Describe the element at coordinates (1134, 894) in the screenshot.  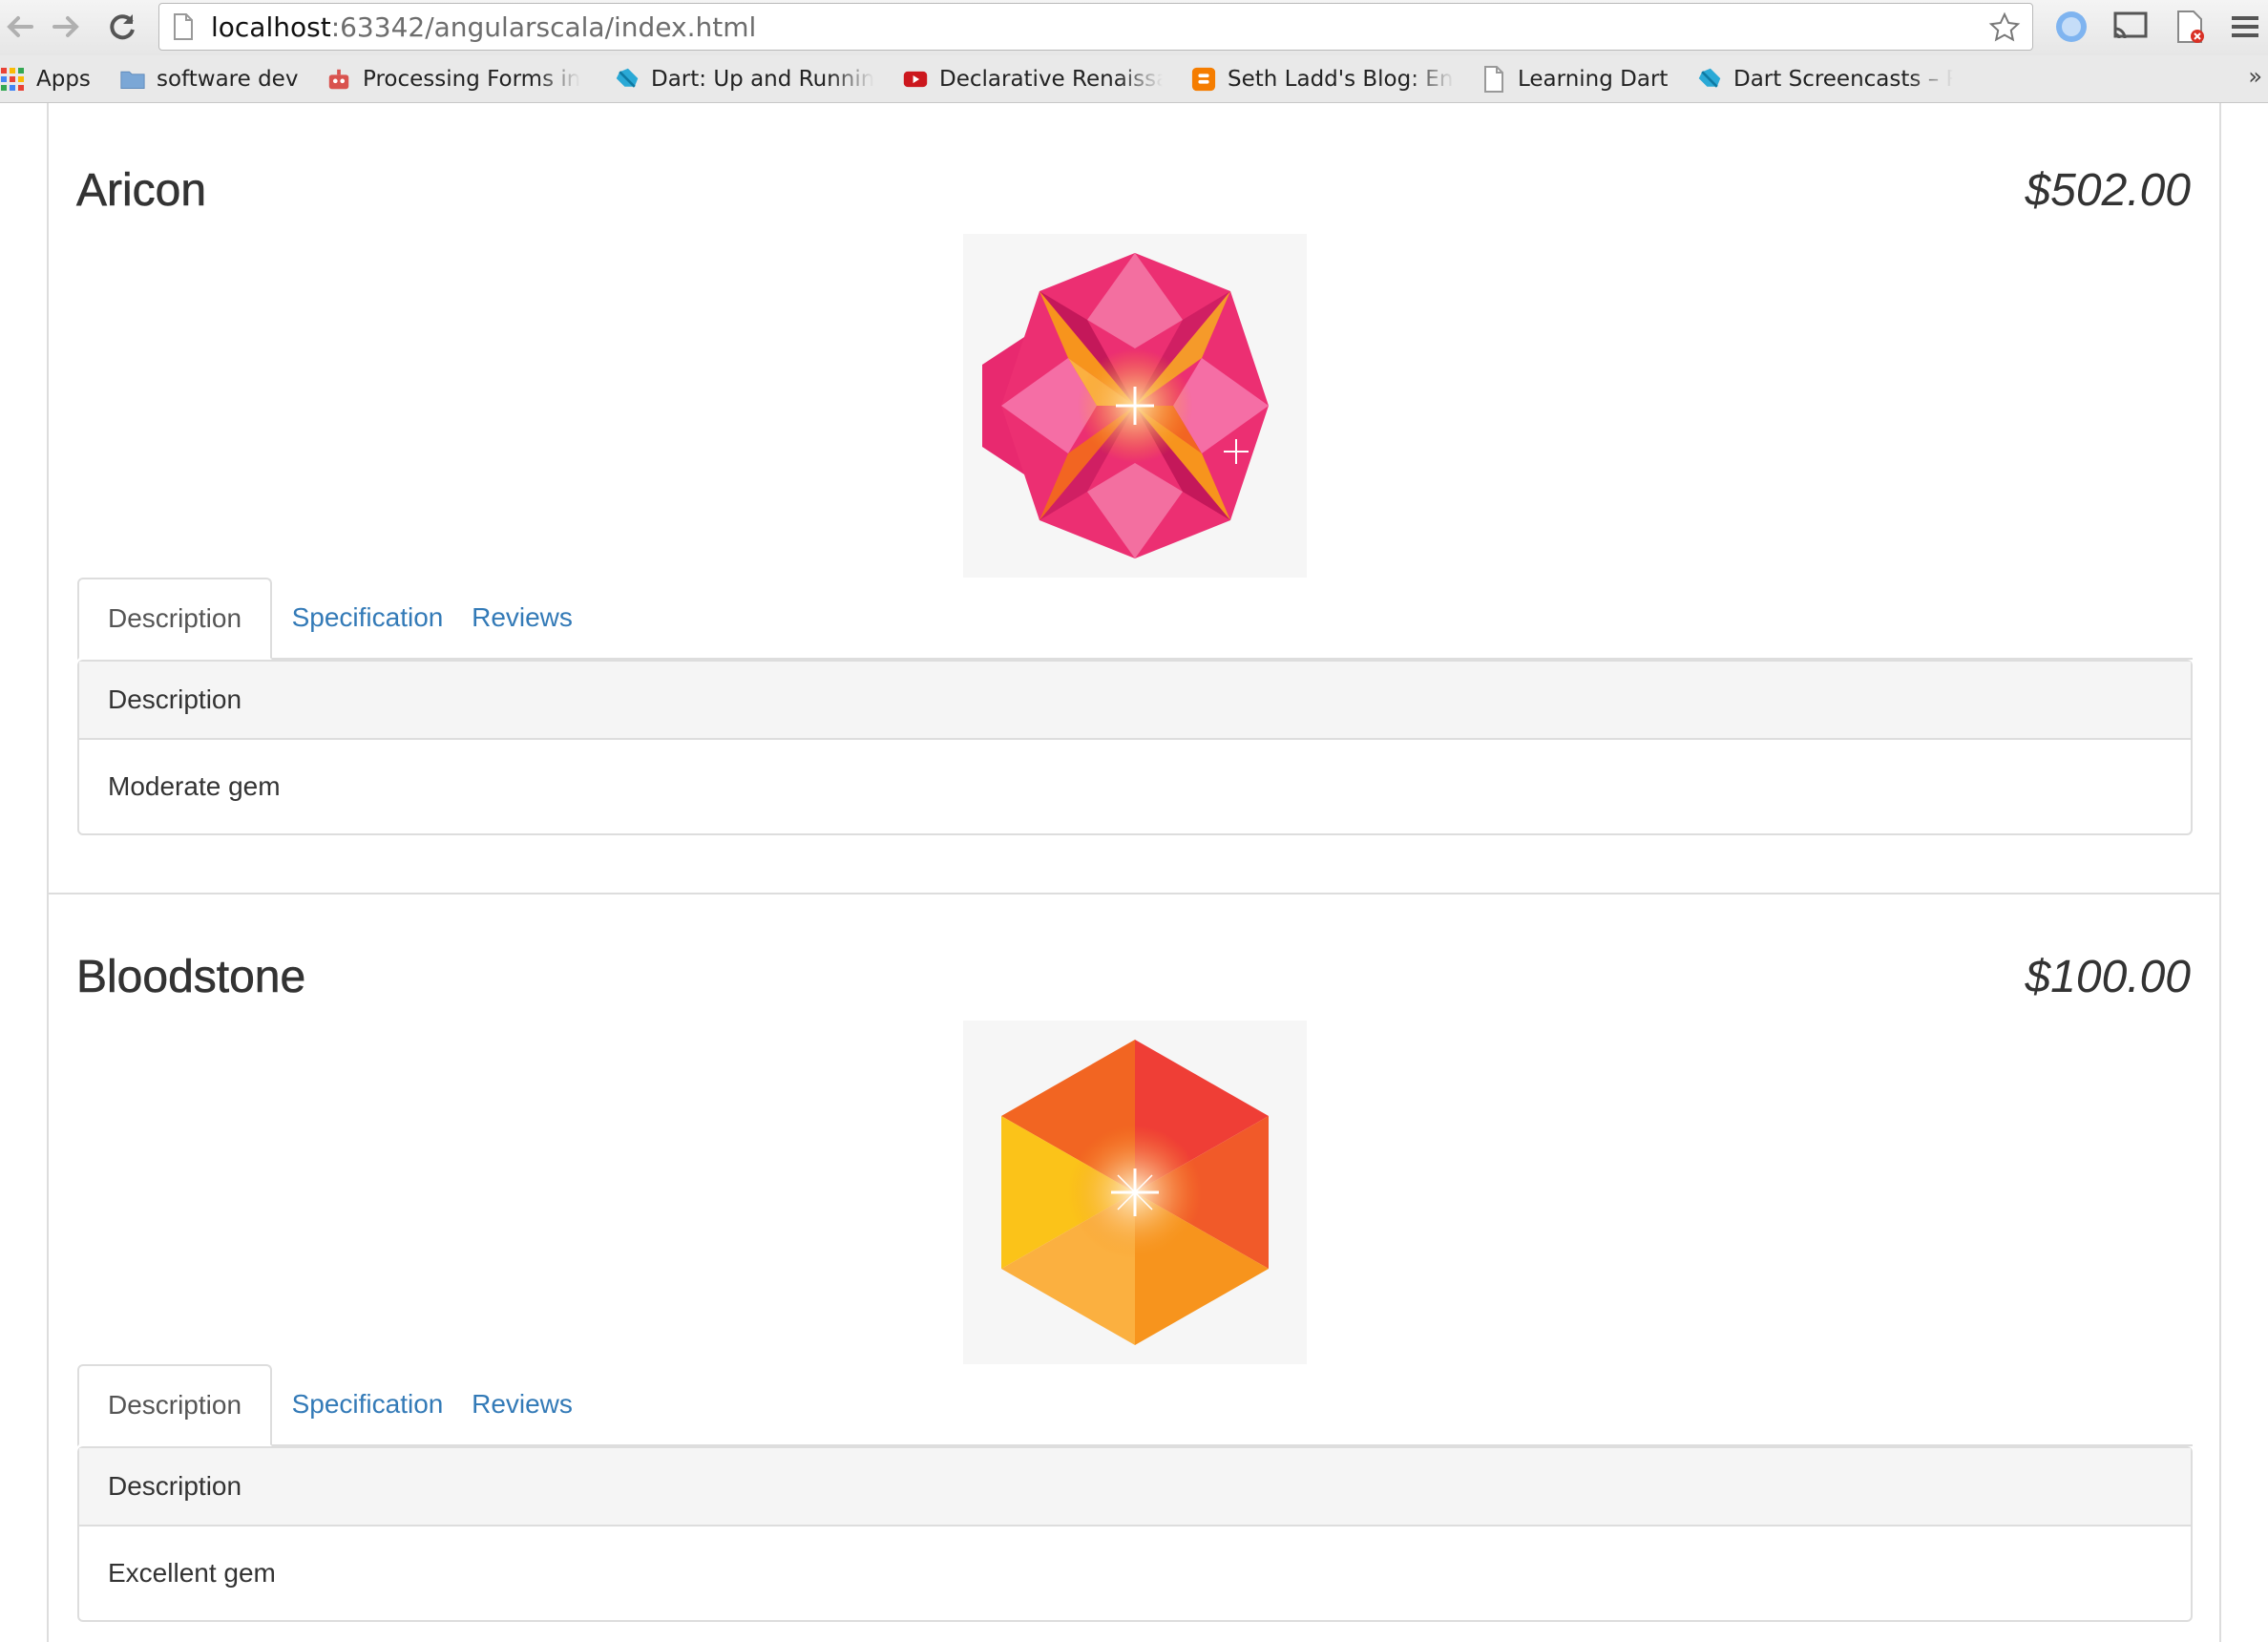
I see `product-divider` at that location.